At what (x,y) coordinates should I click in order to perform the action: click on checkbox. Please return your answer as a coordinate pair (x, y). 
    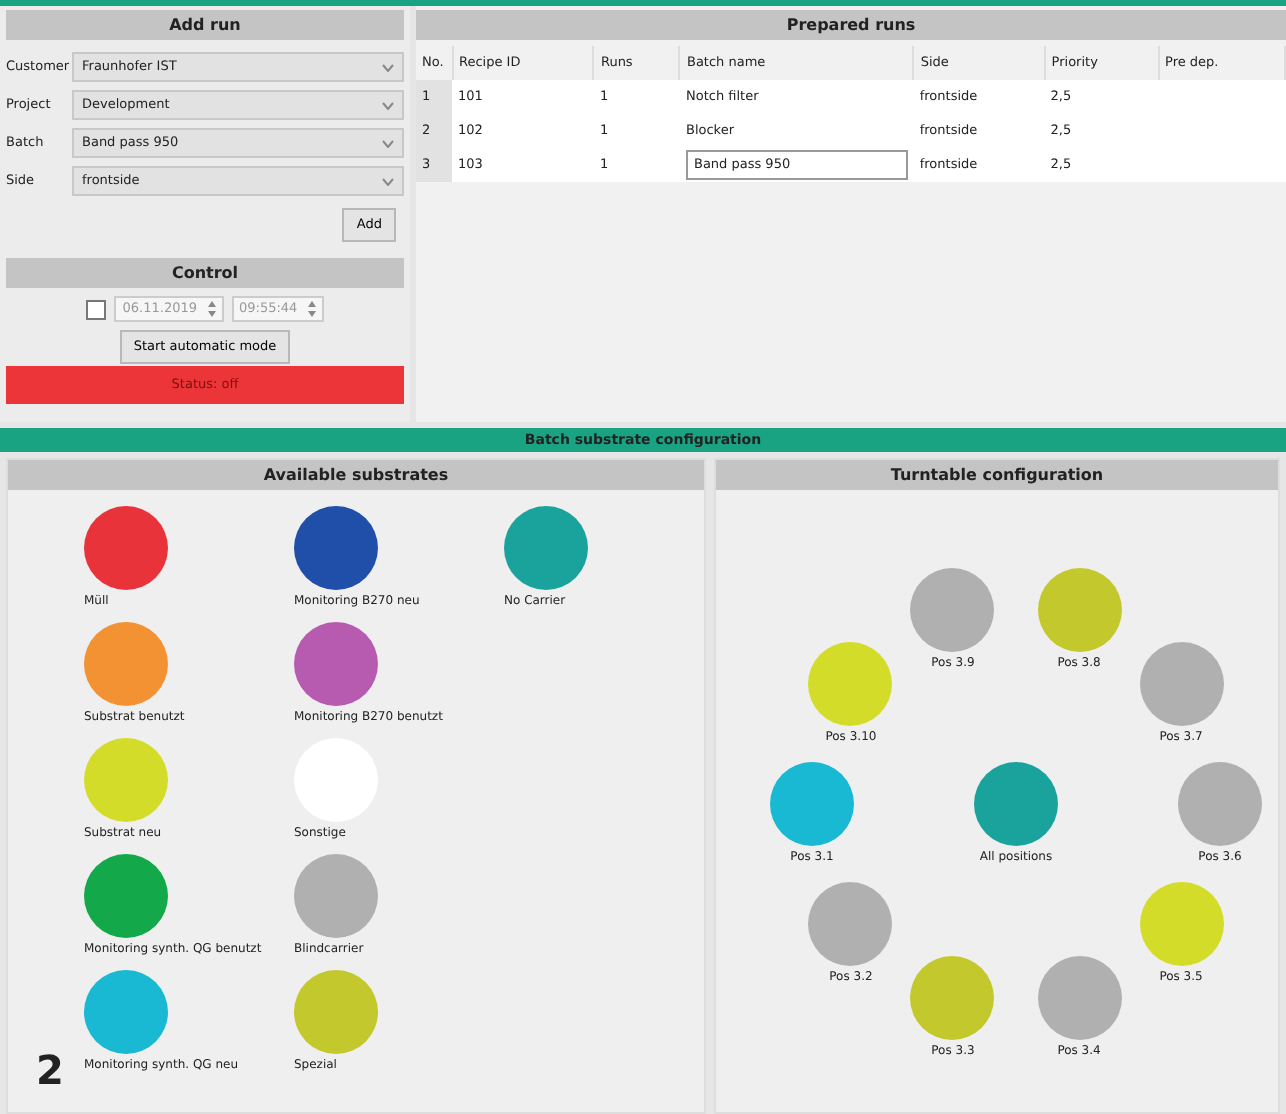
    Looking at the image, I should click on (96, 309).